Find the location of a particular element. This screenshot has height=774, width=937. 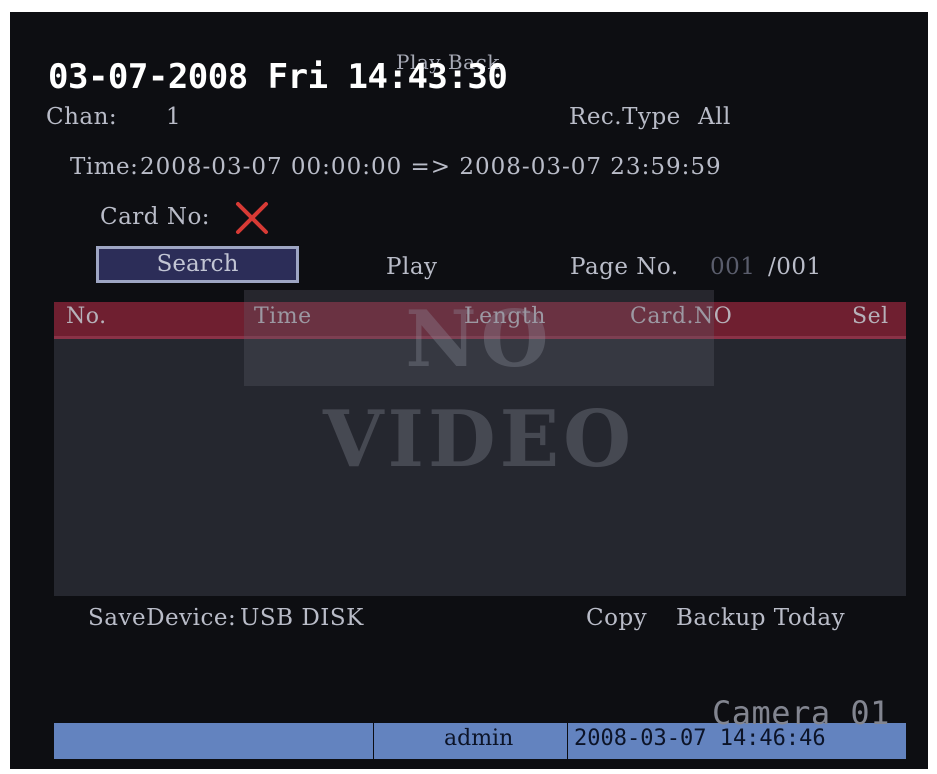

time-label: Time: is located at coordinates (104, 167).